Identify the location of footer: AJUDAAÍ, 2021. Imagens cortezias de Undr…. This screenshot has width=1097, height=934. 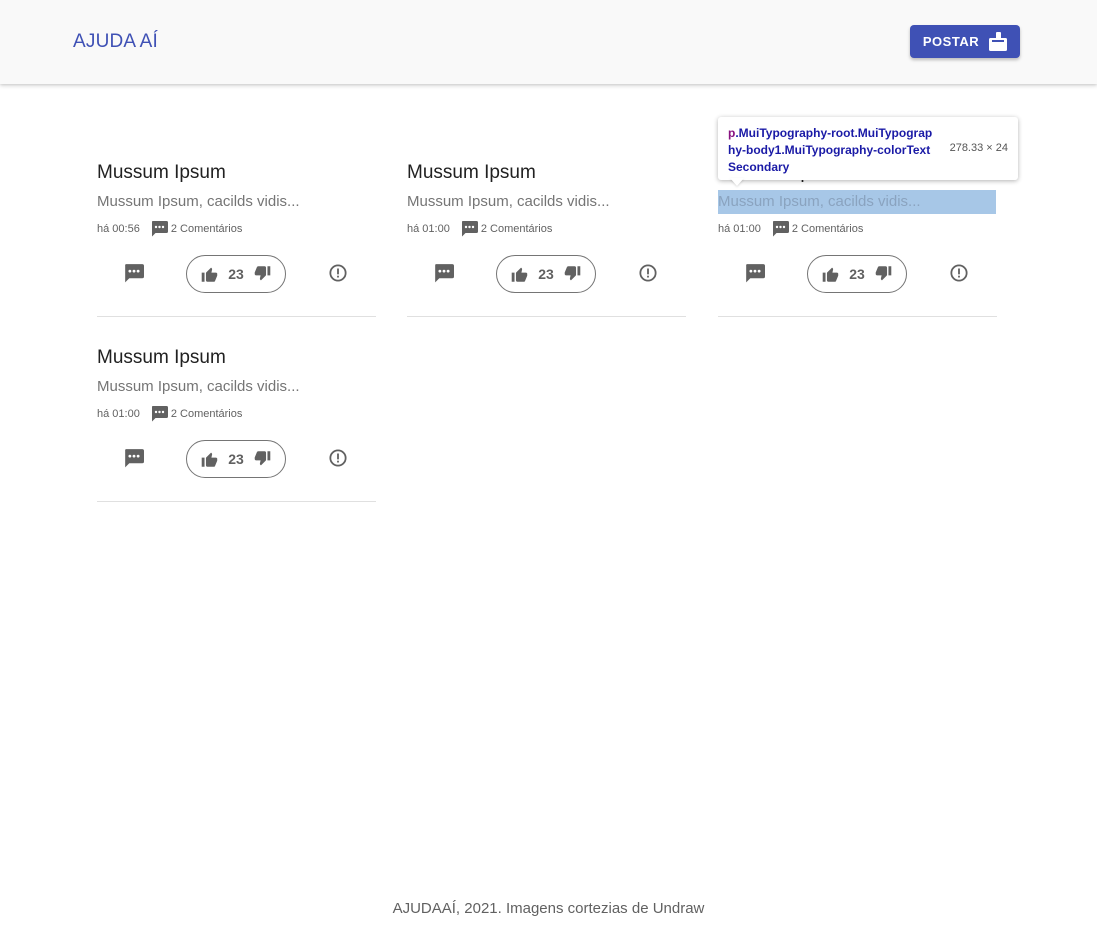
(548, 908).